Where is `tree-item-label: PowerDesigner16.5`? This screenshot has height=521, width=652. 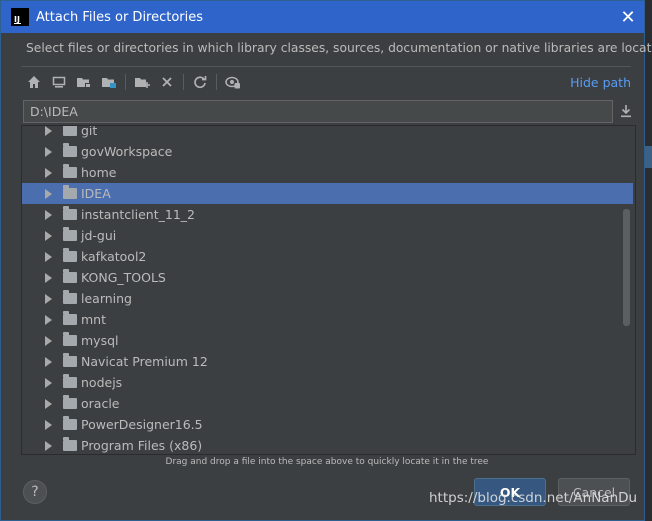 tree-item-label: PowerDesigner16.5 is located at coordinates (142, 424).